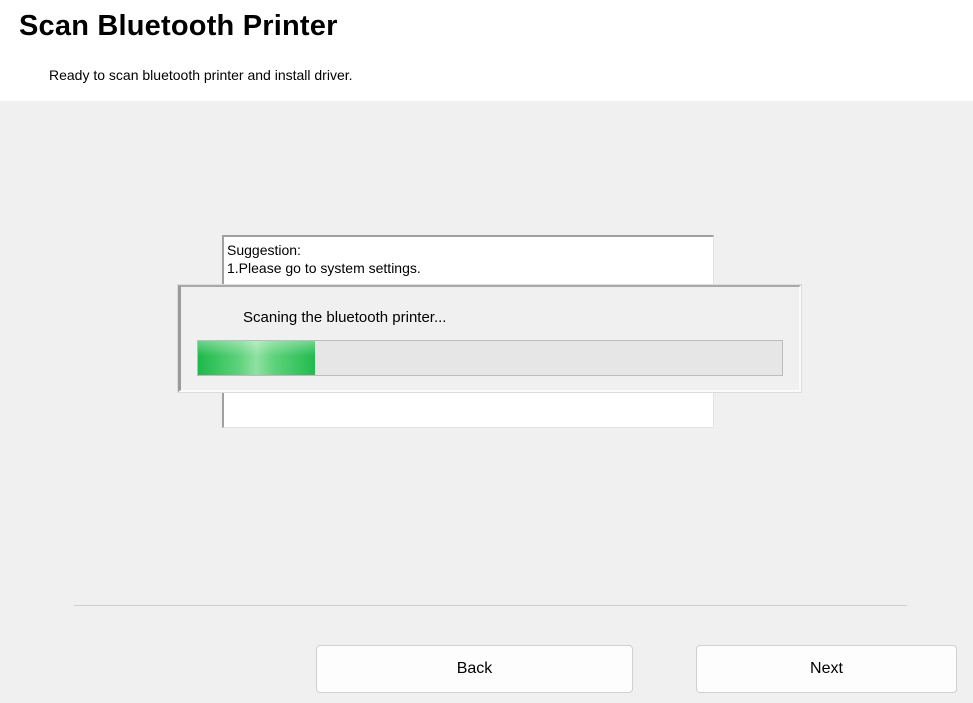  I want to click on progress-bar, so click(490, 358).